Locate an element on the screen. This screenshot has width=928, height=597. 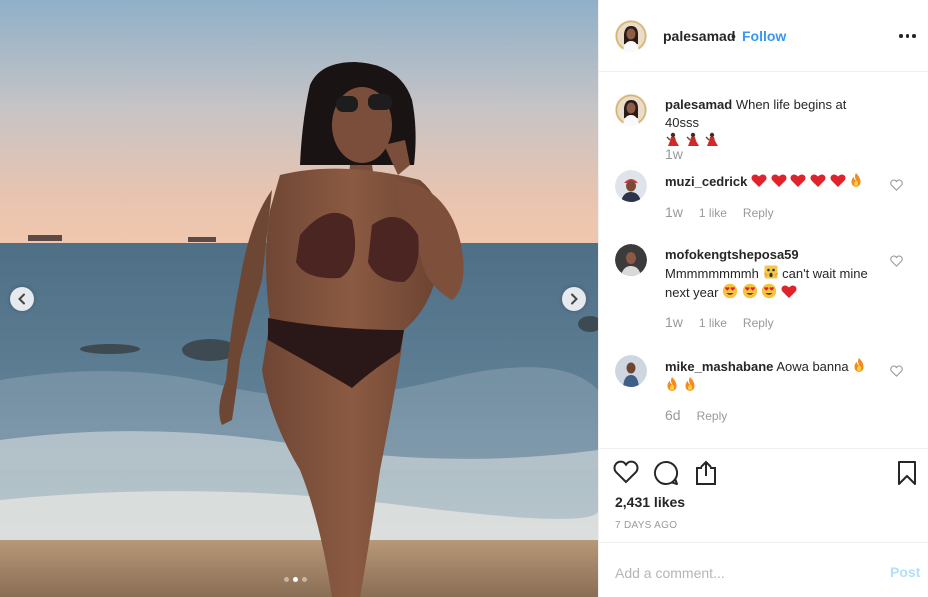
caption-meta: 1w is located at coordinates (674, 154).